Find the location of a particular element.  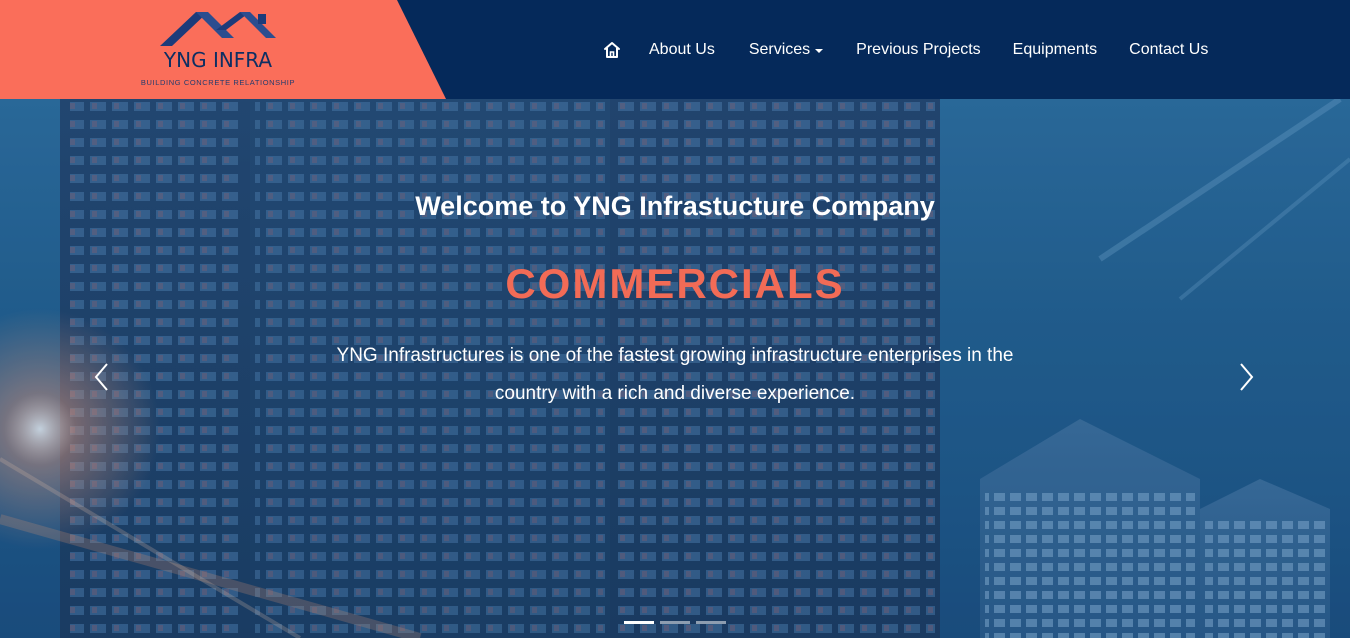

nav-contact-us: Contact Us is located at coordinates (1168, 50).